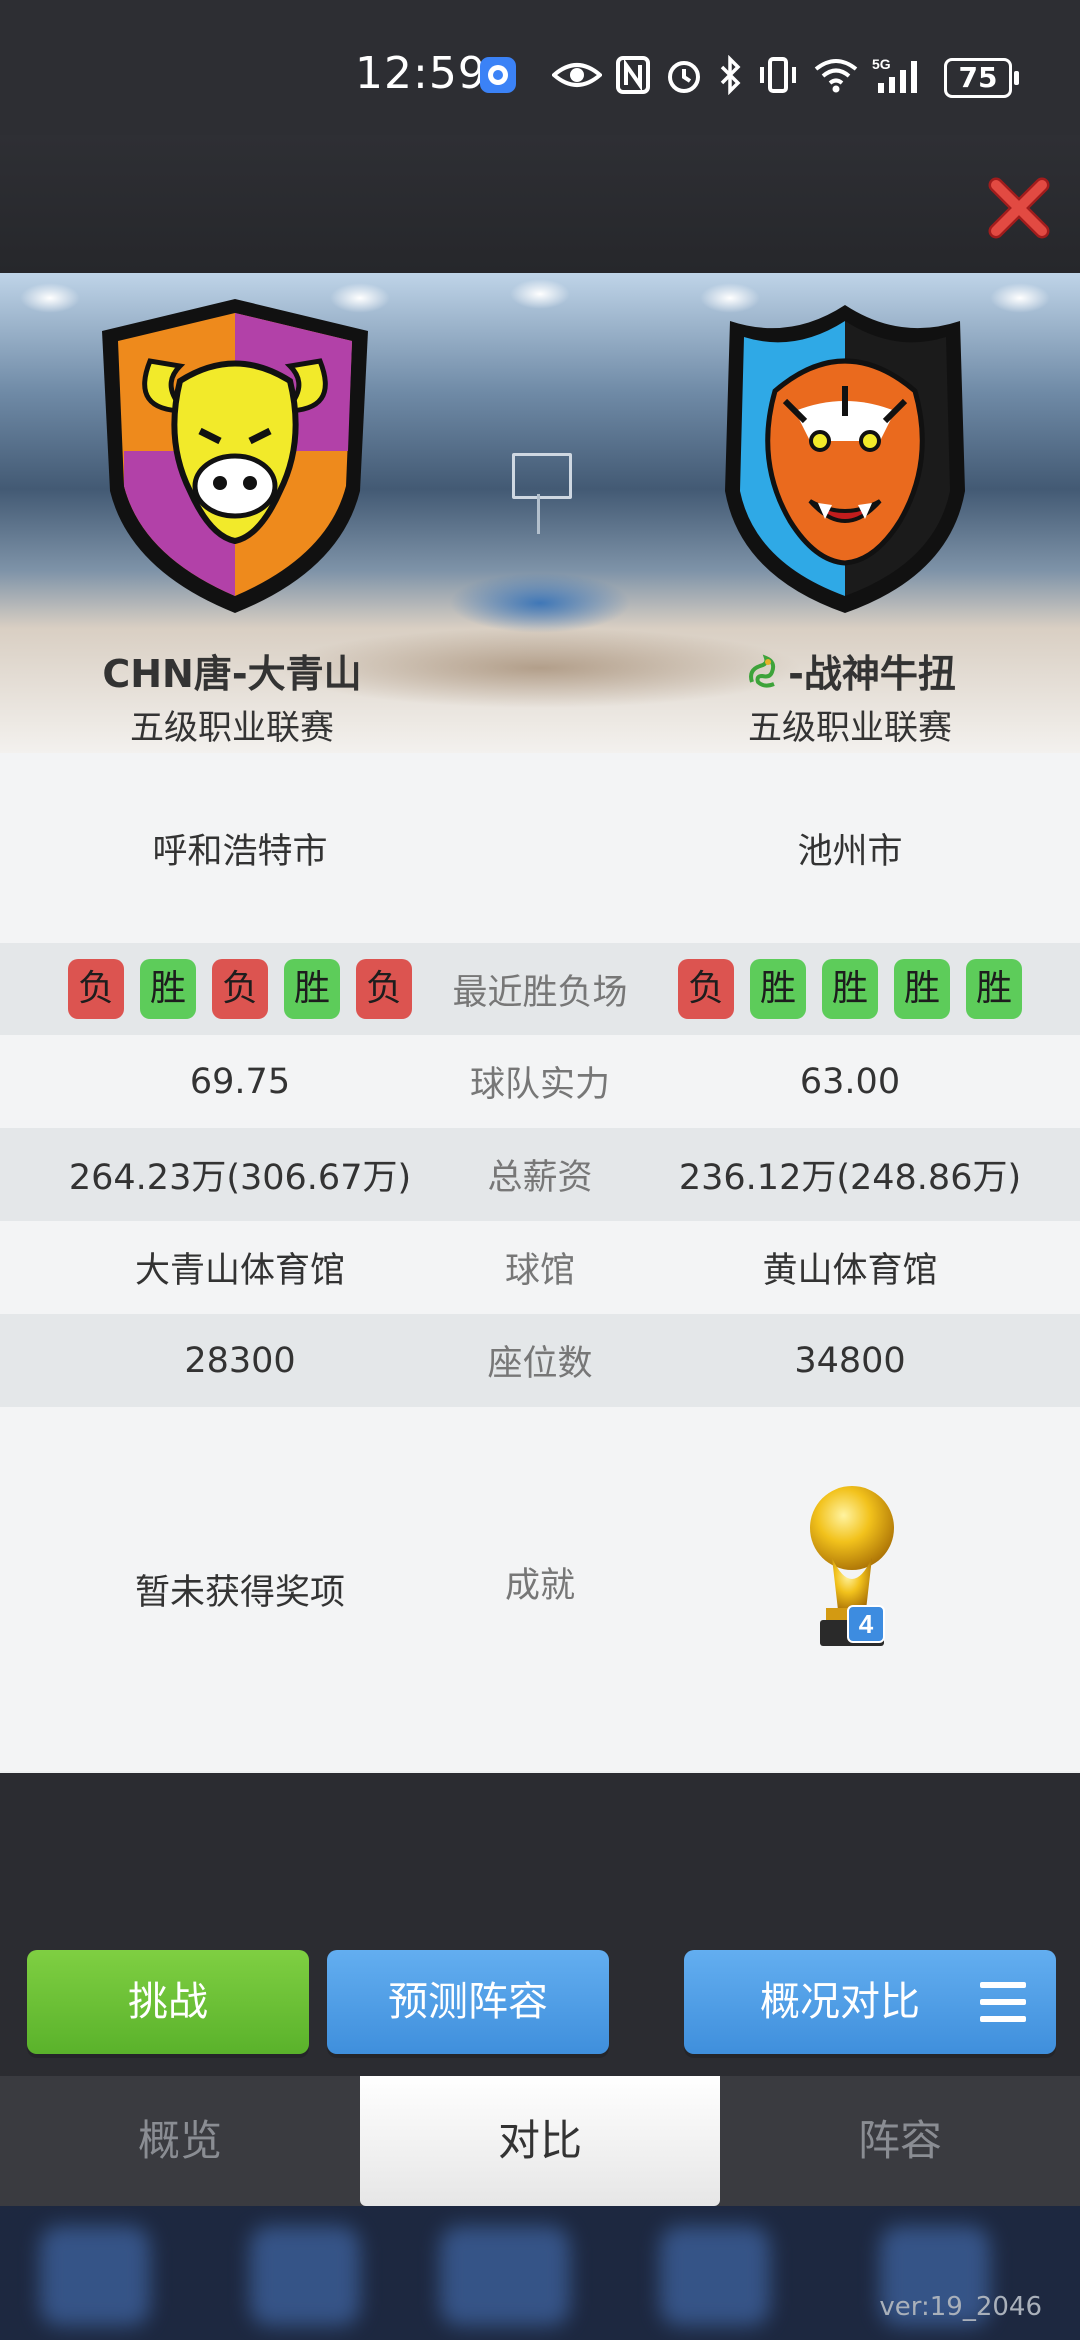 The height and width of the screenshot is (2340, 1080). Describe the element at coordinates (240, 1081) in the screenshot. I see `home-strength: 69.75` at that location.